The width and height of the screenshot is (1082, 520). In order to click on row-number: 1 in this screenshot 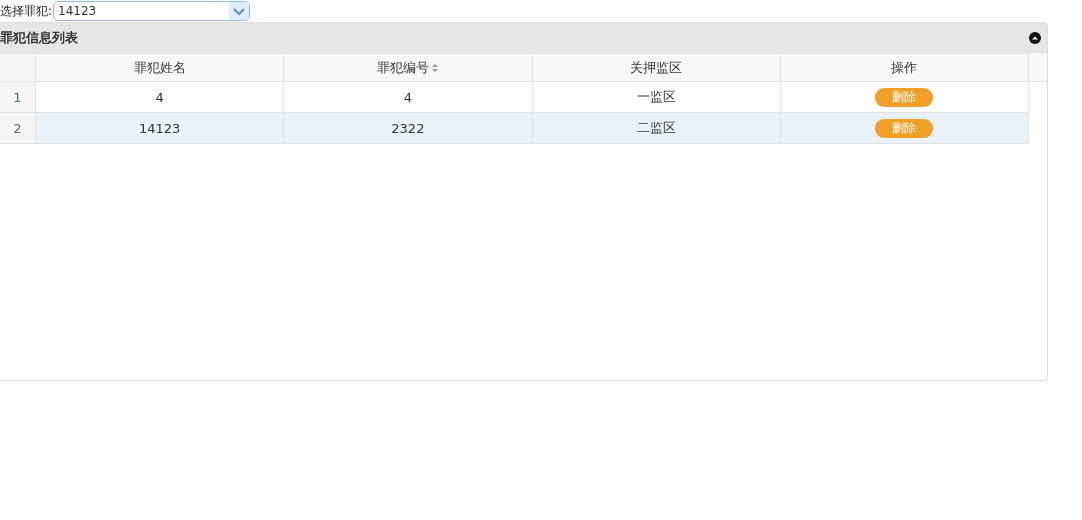, I will do `click(18, 97)`.